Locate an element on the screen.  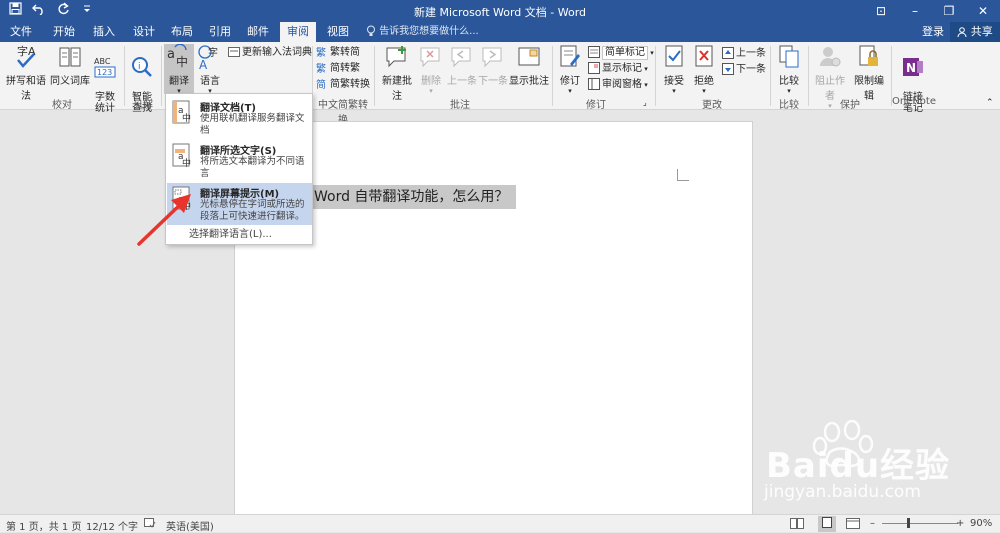
status-bar: 第 1 页，共 1 页 12/12 个字 英语(美国) – + 90% is located at coordinates (500, 523).